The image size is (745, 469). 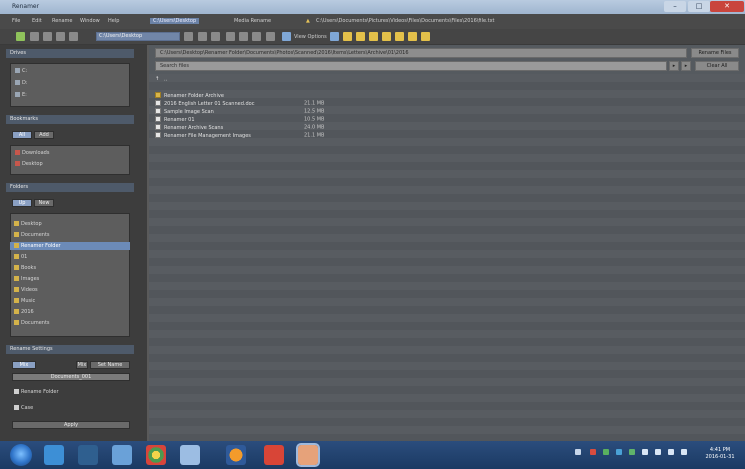 What do you see at coordinates (399, 36) in the screenshot?
I see `tool-f-icon` at bounding box center [399, 36].